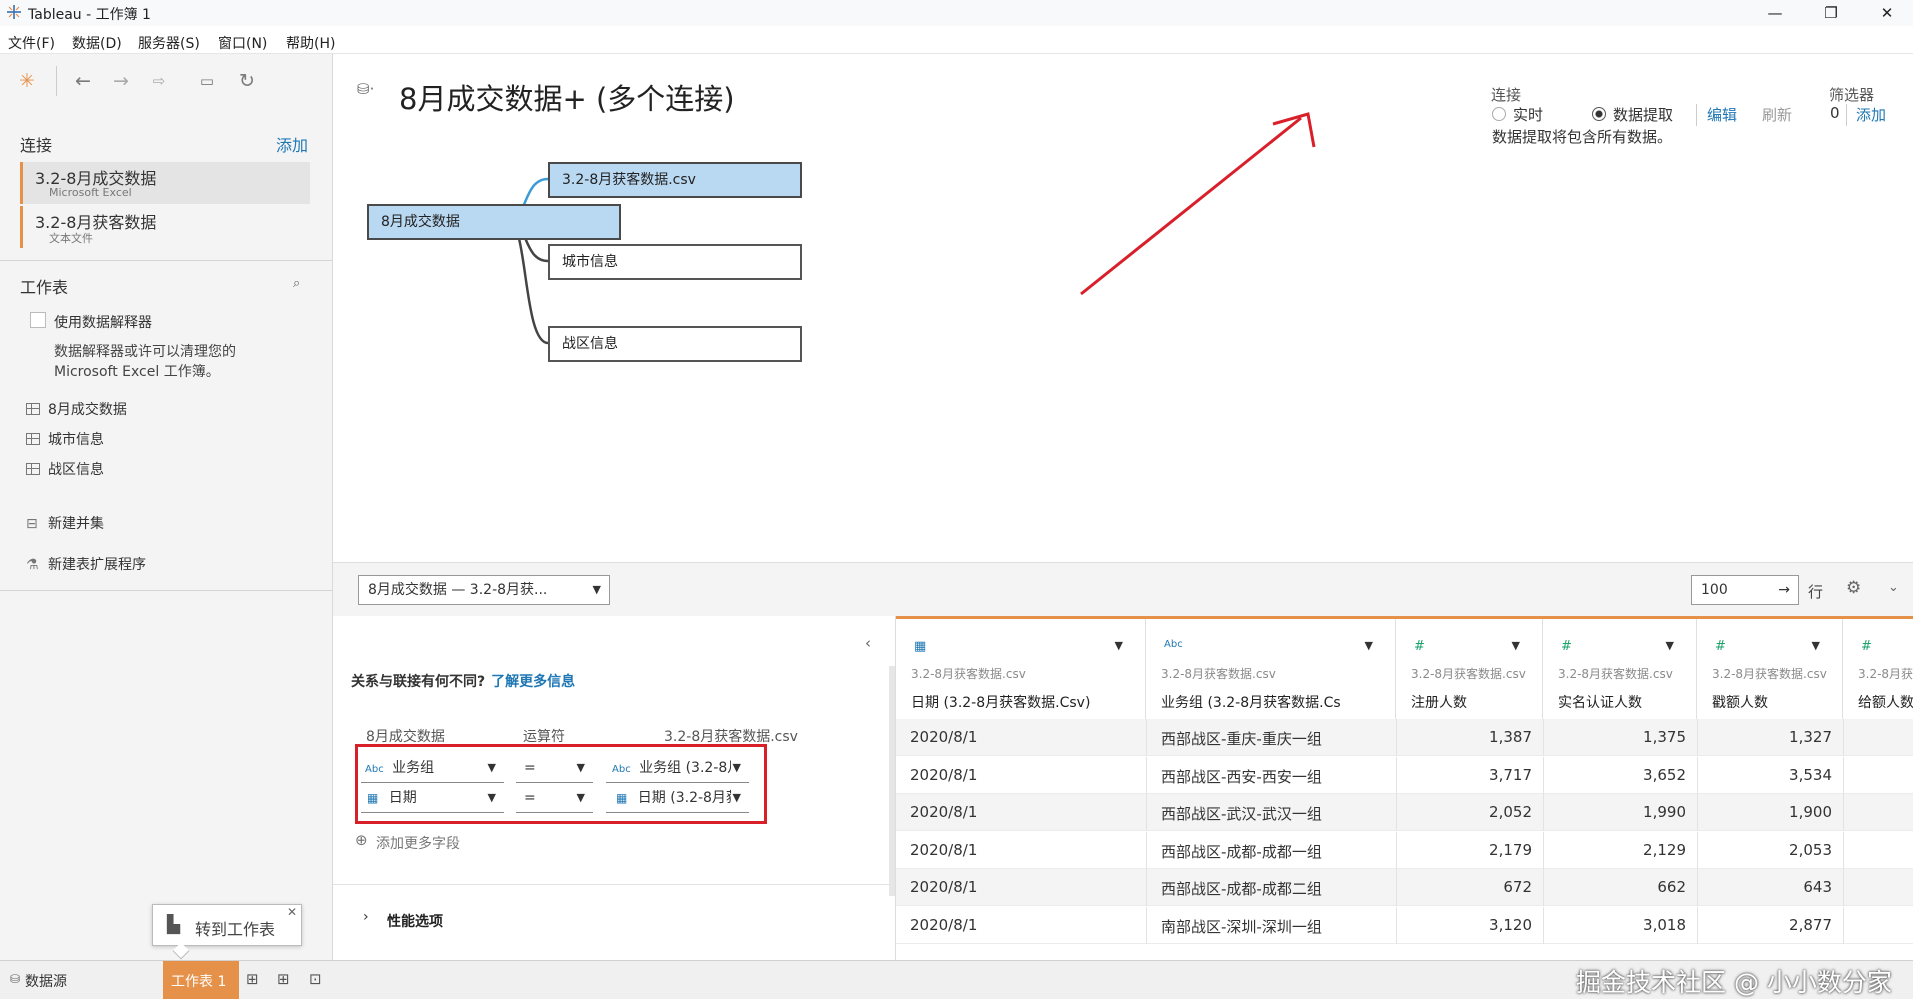 The height and width of the screenshot is (999, 1913). Describe the element at coordinates (235, 929) in the screenshot. I see `goto-worksheet-label: 转到工作表` at that location.